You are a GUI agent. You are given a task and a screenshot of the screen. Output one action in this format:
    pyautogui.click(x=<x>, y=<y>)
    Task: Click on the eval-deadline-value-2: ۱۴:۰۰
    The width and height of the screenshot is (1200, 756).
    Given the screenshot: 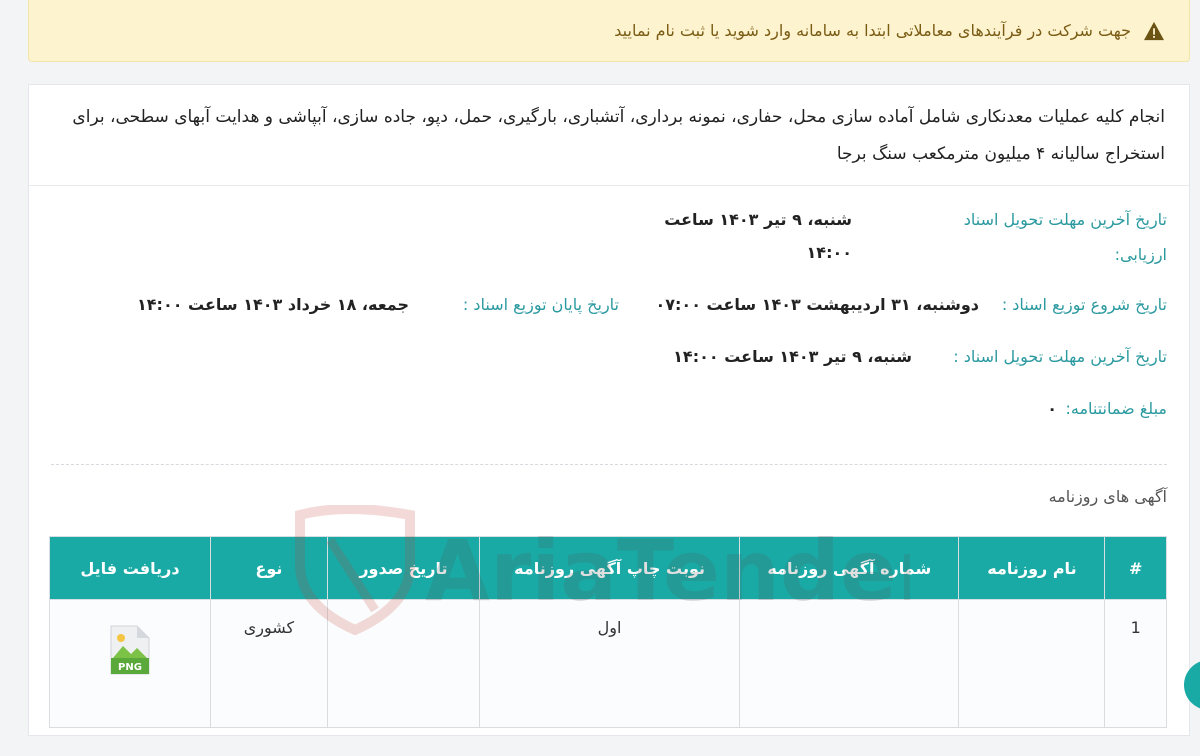 What is the action you would take?
    pyautogui.click(x=829, y=252)
    